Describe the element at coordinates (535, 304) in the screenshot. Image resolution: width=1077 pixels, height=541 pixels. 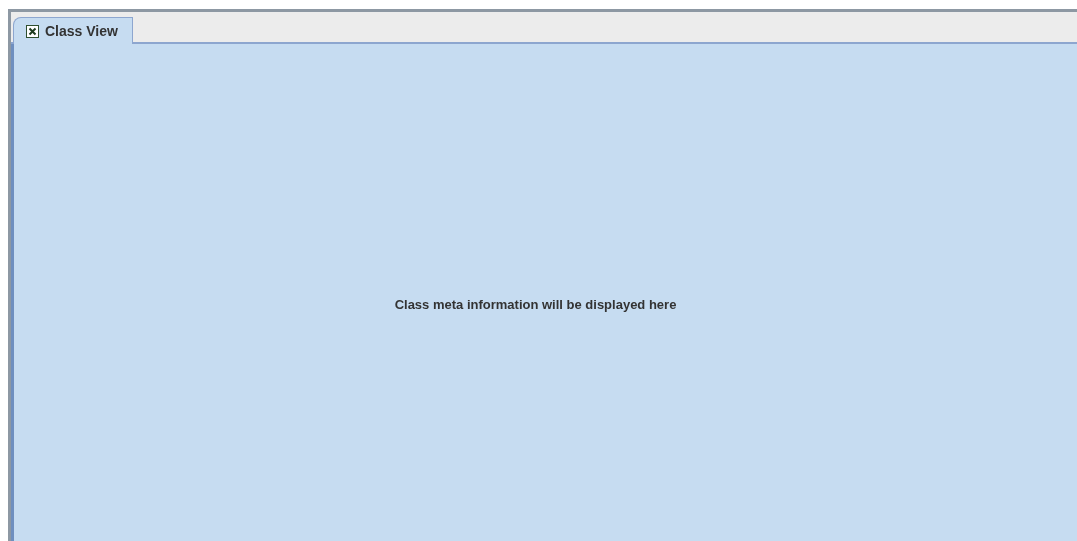
I see `placeholder-message: Class meta information will be displayed here` at that location.